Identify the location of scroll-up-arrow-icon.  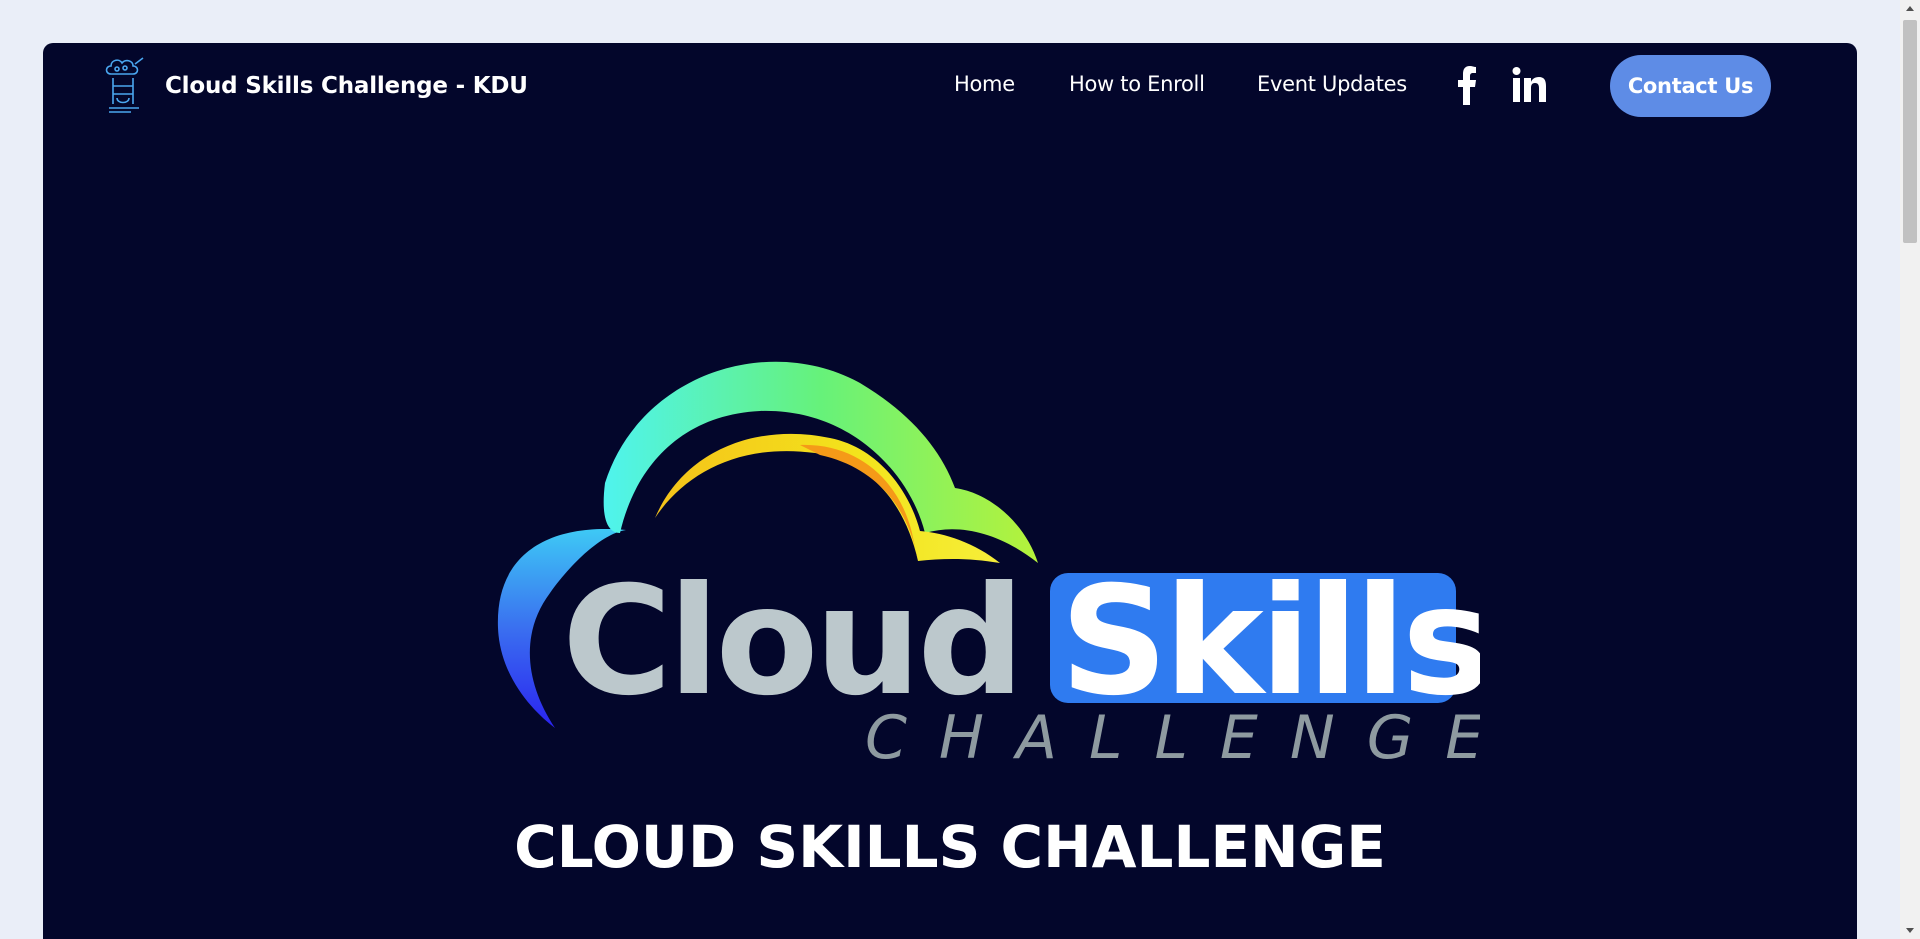
(1910, 8).